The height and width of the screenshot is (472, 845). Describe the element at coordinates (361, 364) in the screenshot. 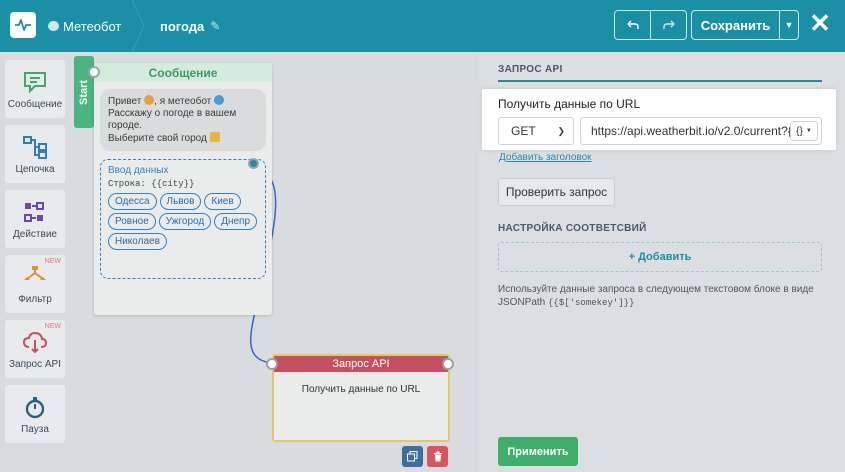

I see `api-node-title: Запрос API` at that location.